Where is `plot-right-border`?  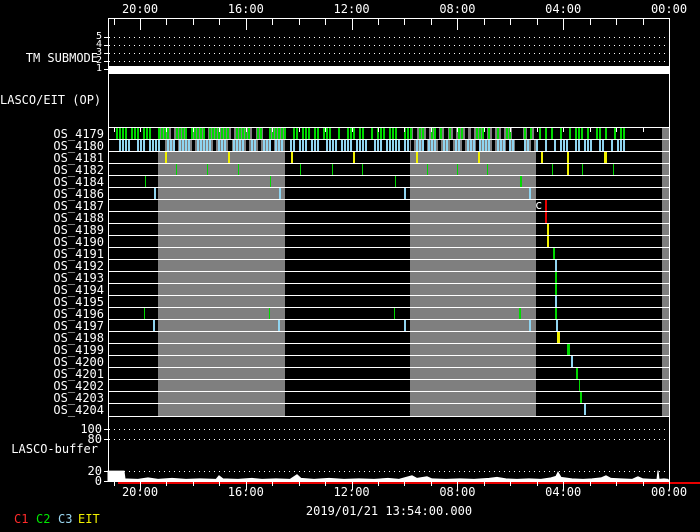
plot-right-border is located at coordinates (669, 250).